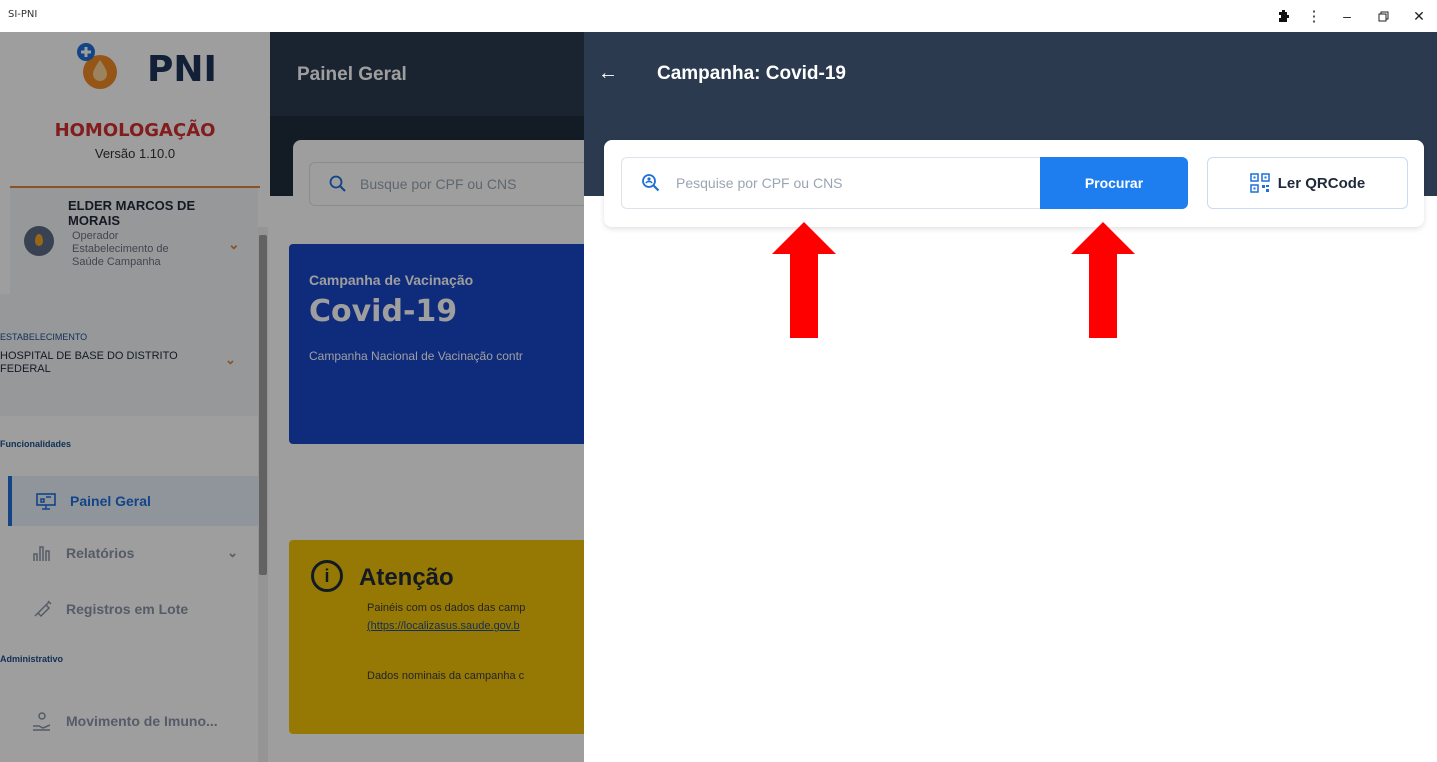  Describe the element at coordinates (651, 183) in the screenshot. I see `search-icon` at that location.